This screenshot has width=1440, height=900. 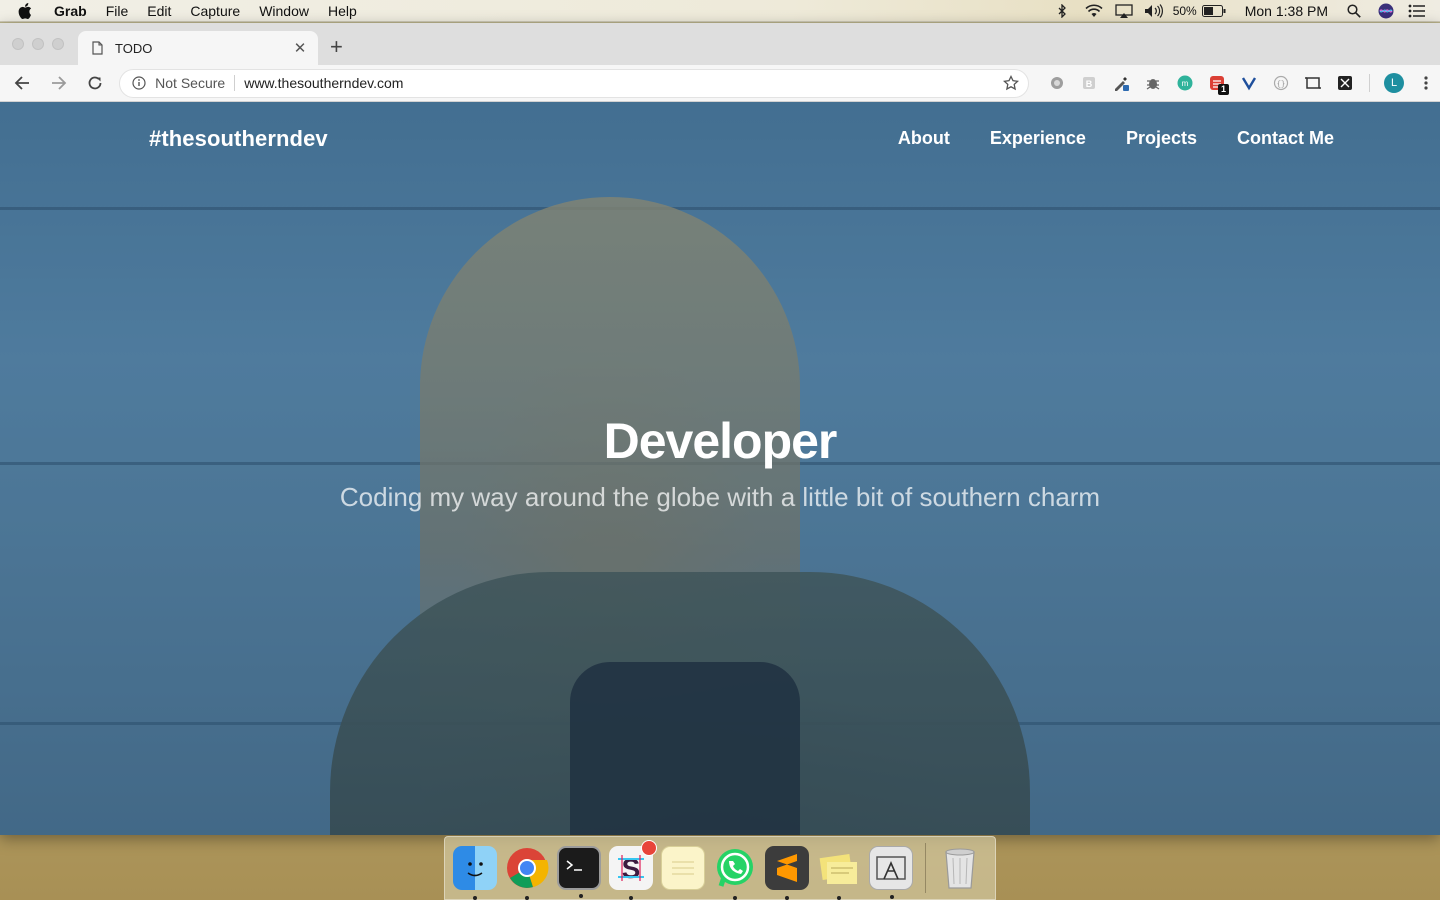 I want to click on dock: S, so click(x=720, y=868).